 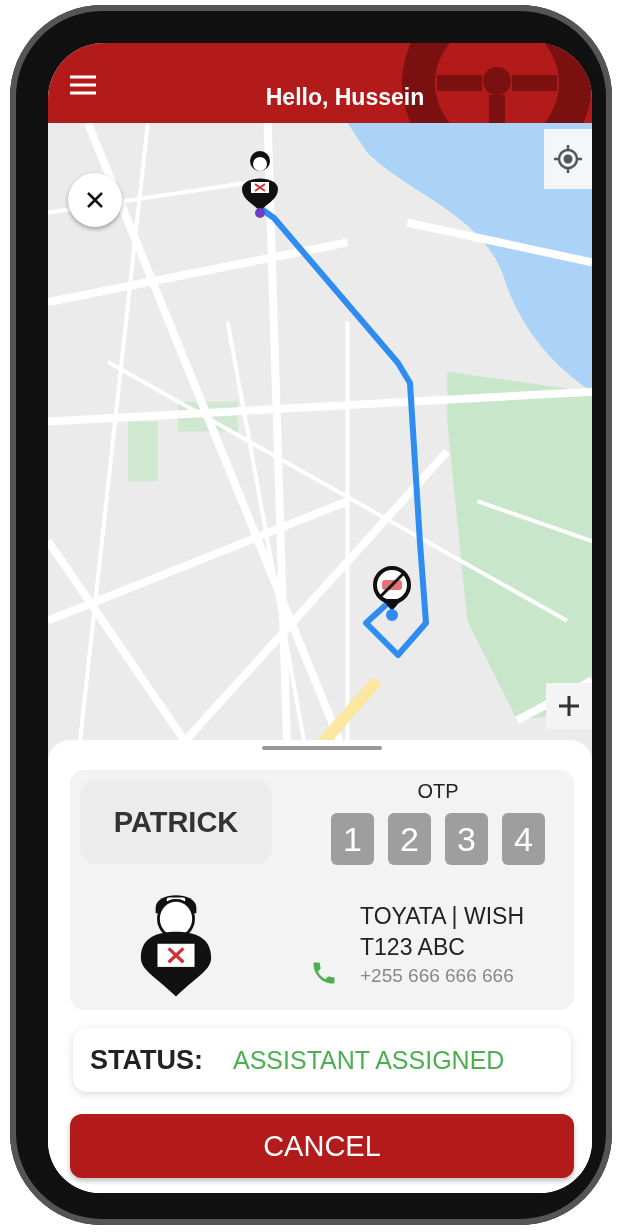 I want to click on locate-button, so click(x=568, y=159).